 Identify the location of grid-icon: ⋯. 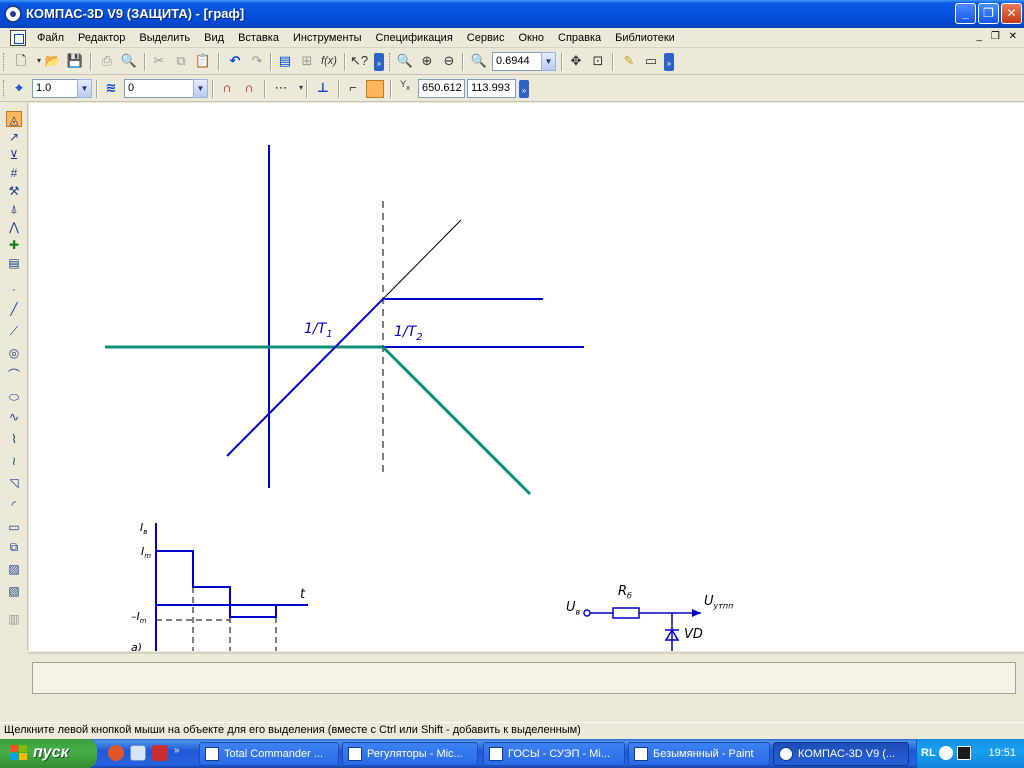
(281, 89).